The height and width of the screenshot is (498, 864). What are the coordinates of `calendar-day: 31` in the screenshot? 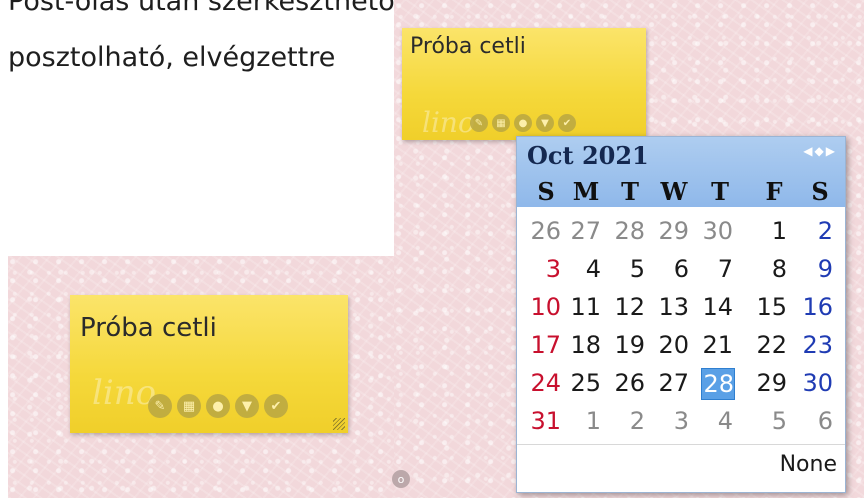 It's located at (545, 421).